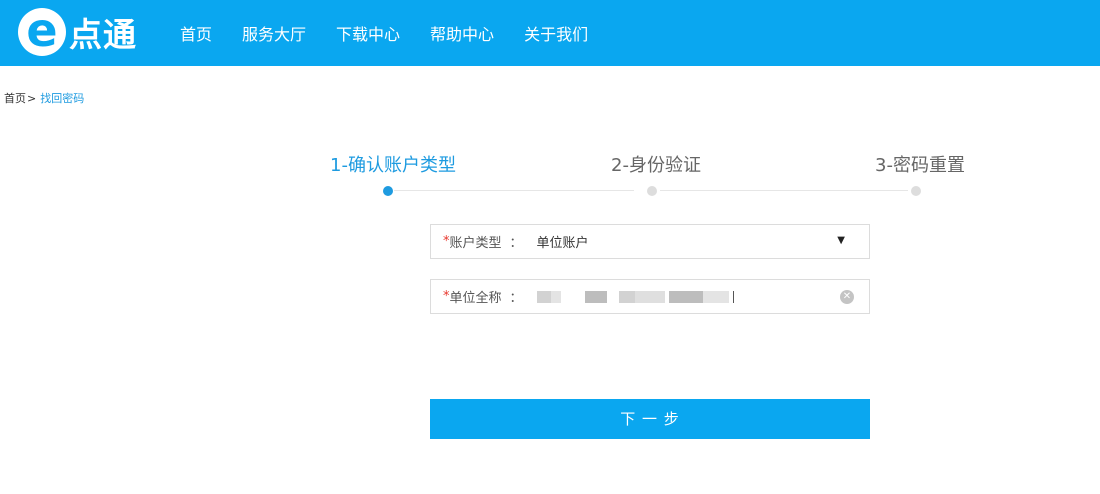  What do you see at coordinates (462, 33) in the screenshot?
I see `nav-help-center: 帮助中心` at bounding box center [462, 33].